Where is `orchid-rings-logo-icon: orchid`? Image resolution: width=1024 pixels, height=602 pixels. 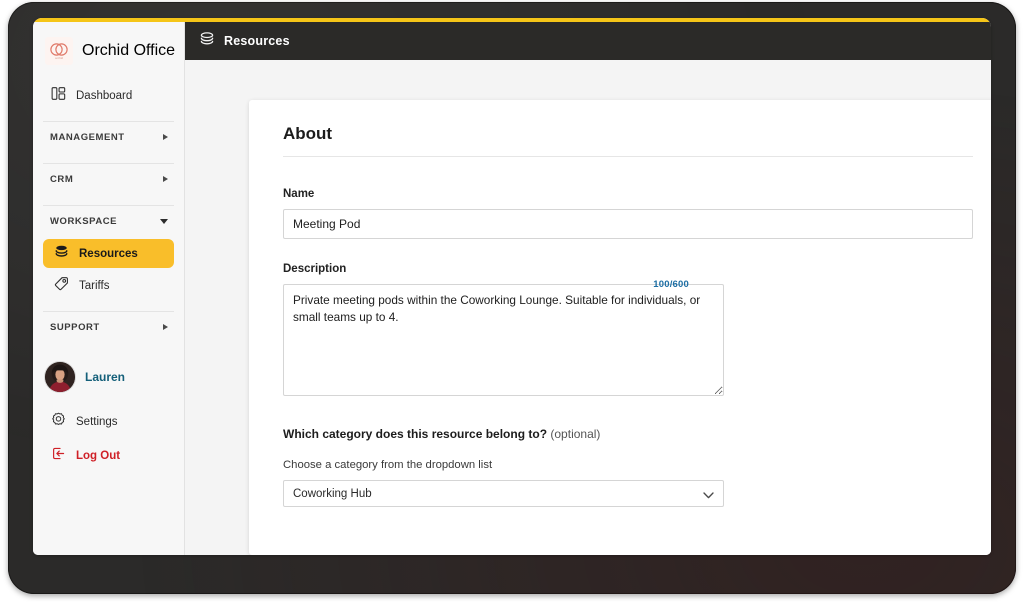 orchid-rings-logo-icon: orchid is located at coordinates (59, 51).